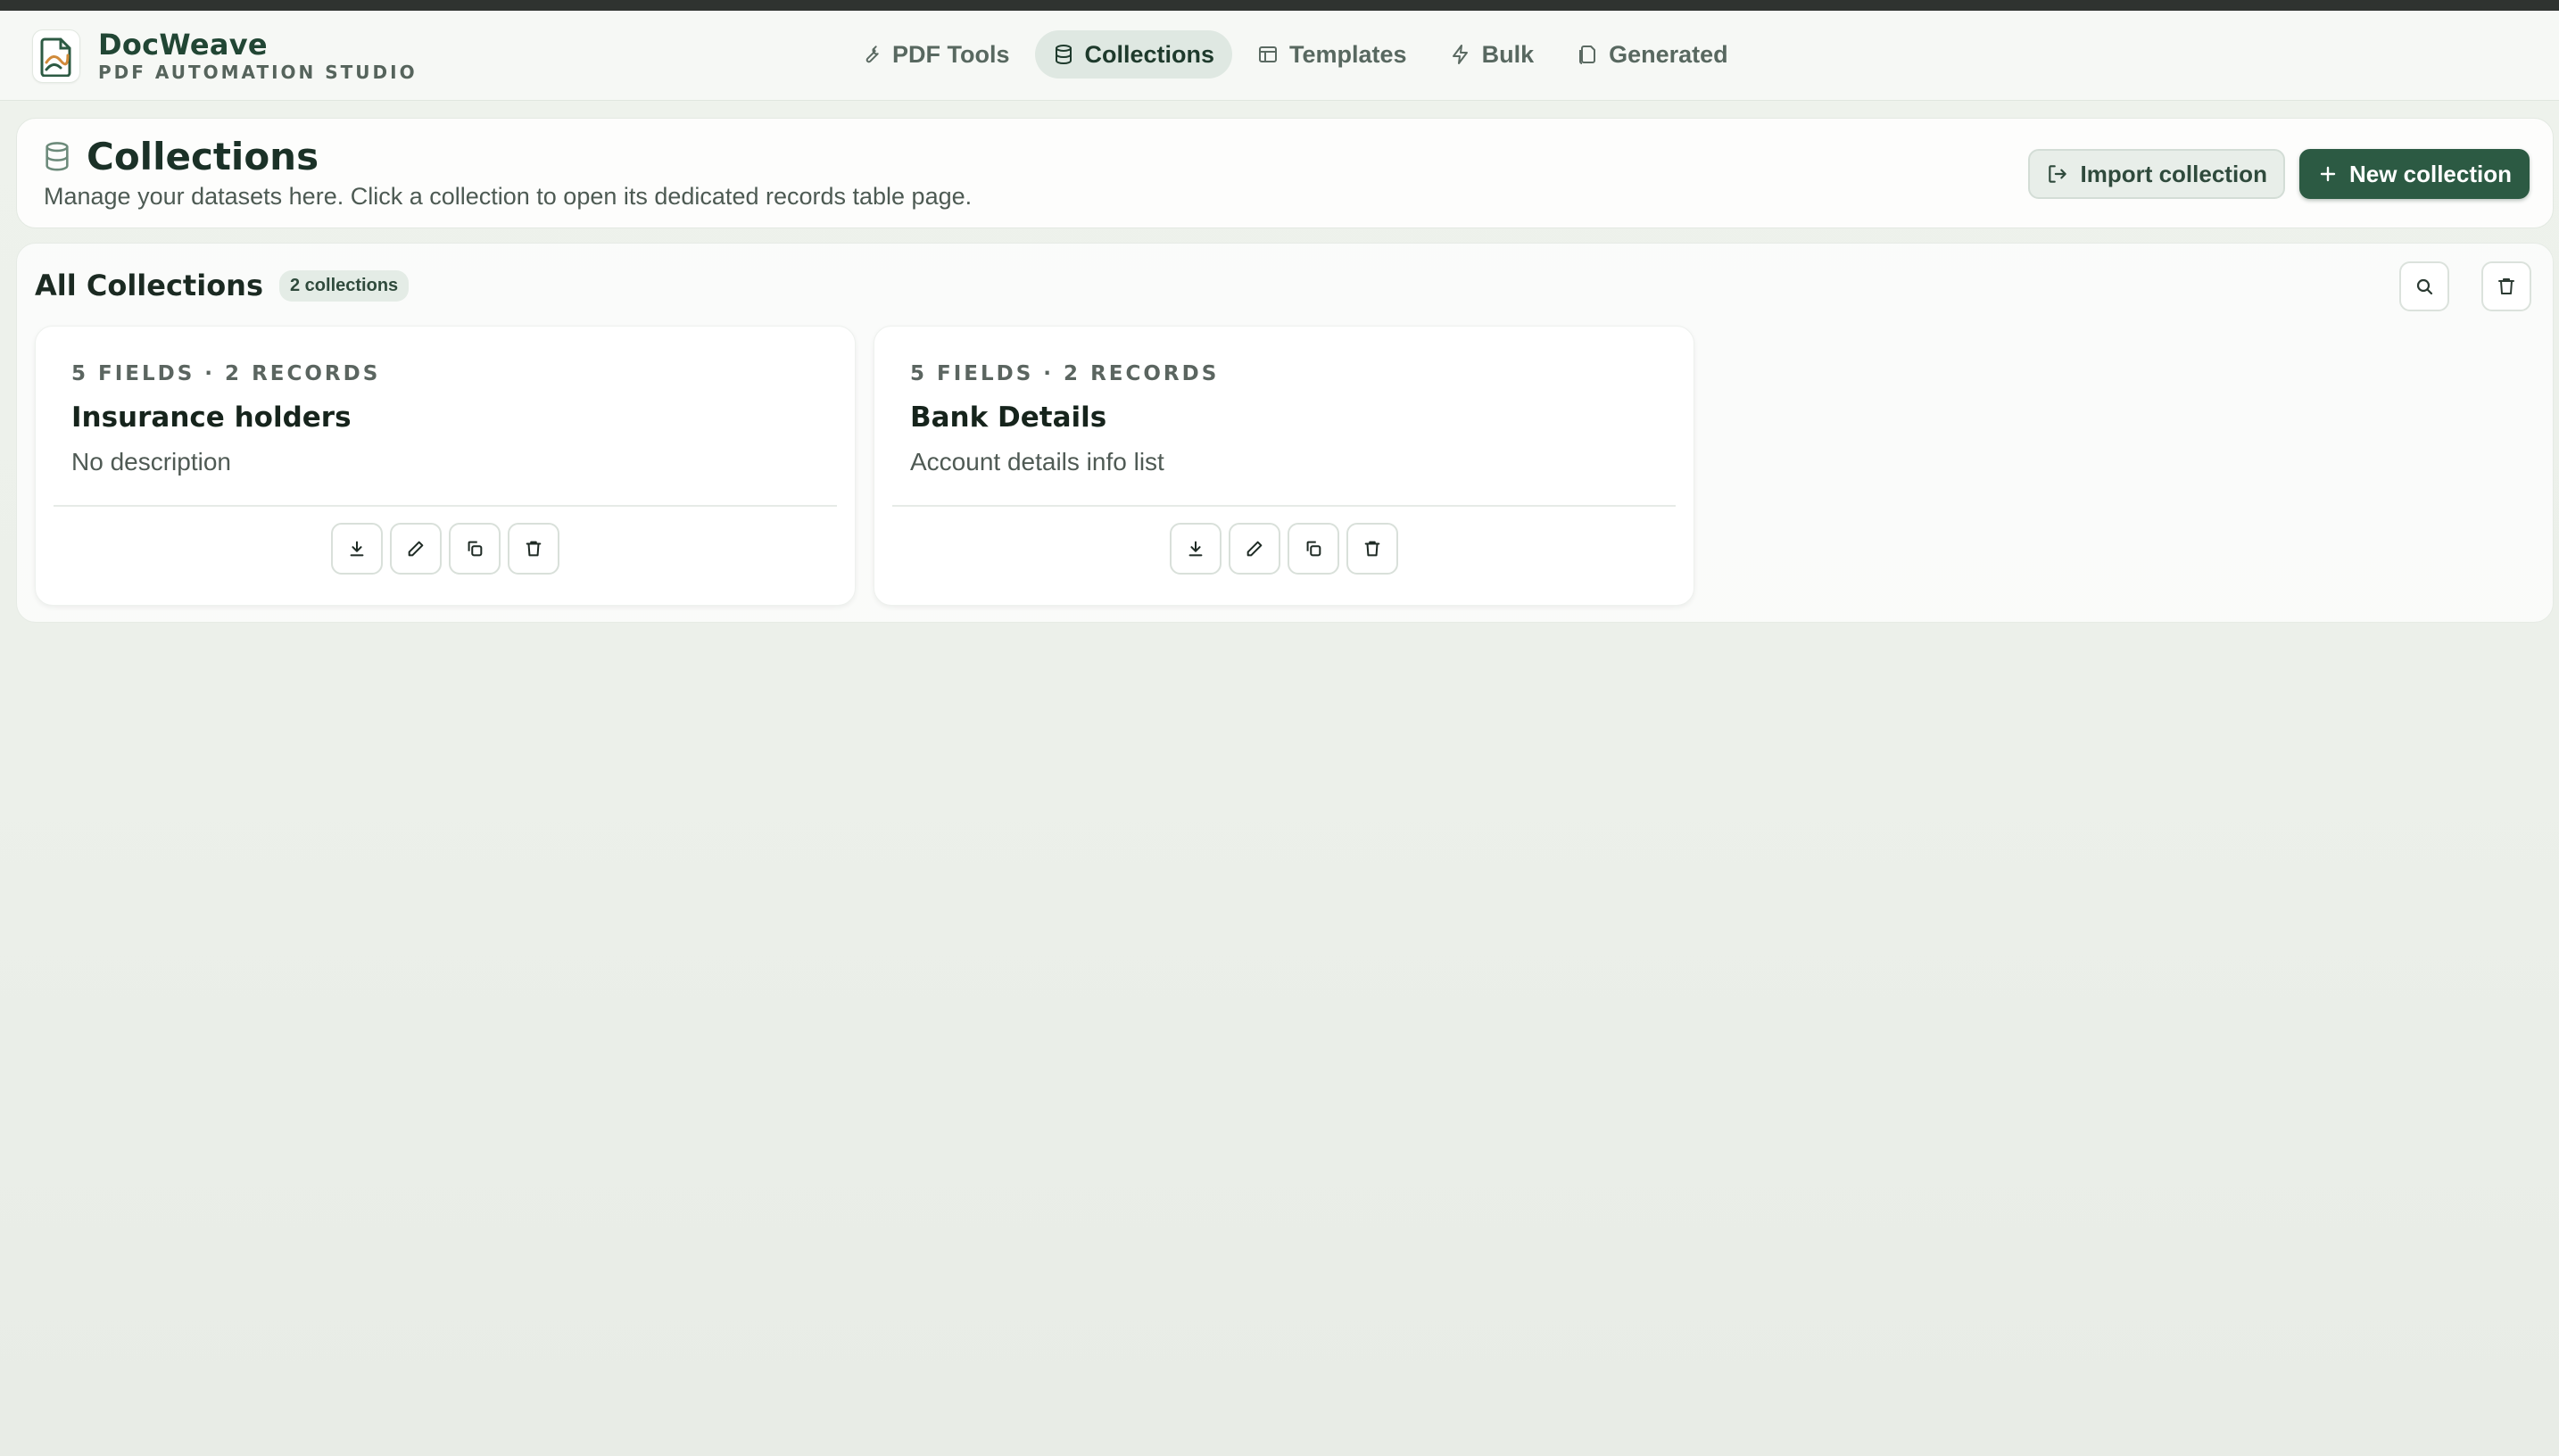  I want to click on delete-all-button, so click(2506, 286).